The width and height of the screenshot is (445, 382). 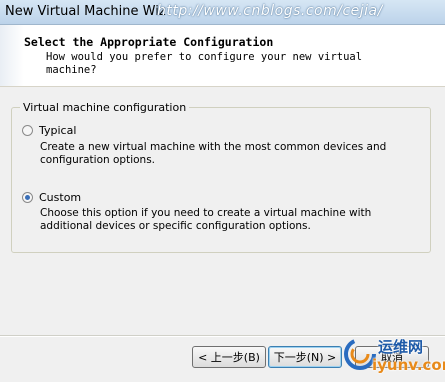 I want to click on typical-radio-button, so click(x=27, y=130).